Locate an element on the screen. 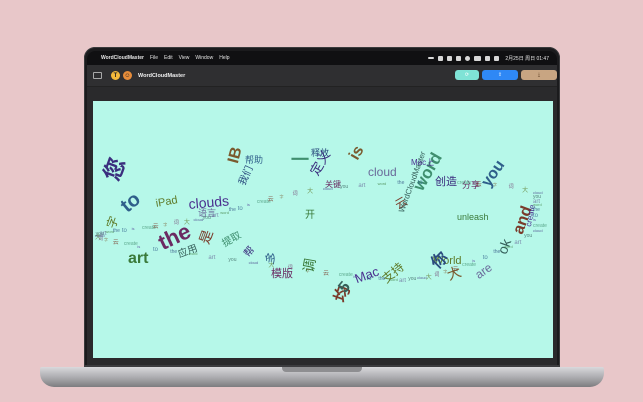 Image resolution: width=643 pixels, height=402 pixels. menu-app-name: WordCloudMaster is located at coordinates (122, 58).